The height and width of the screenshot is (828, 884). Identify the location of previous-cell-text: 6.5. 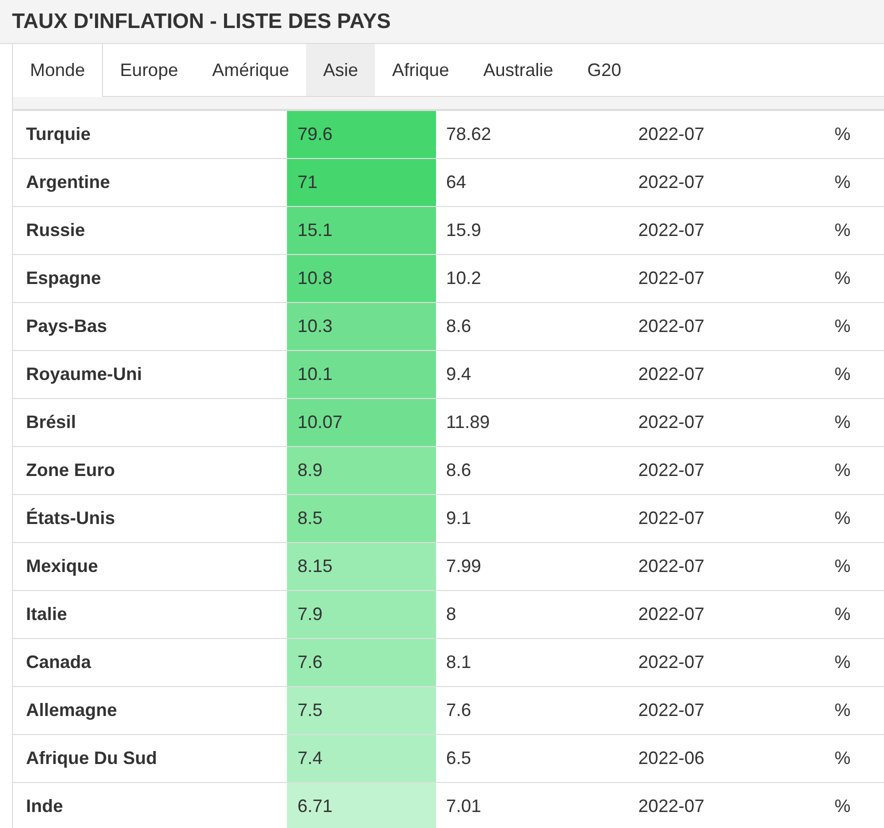
(458, 758).